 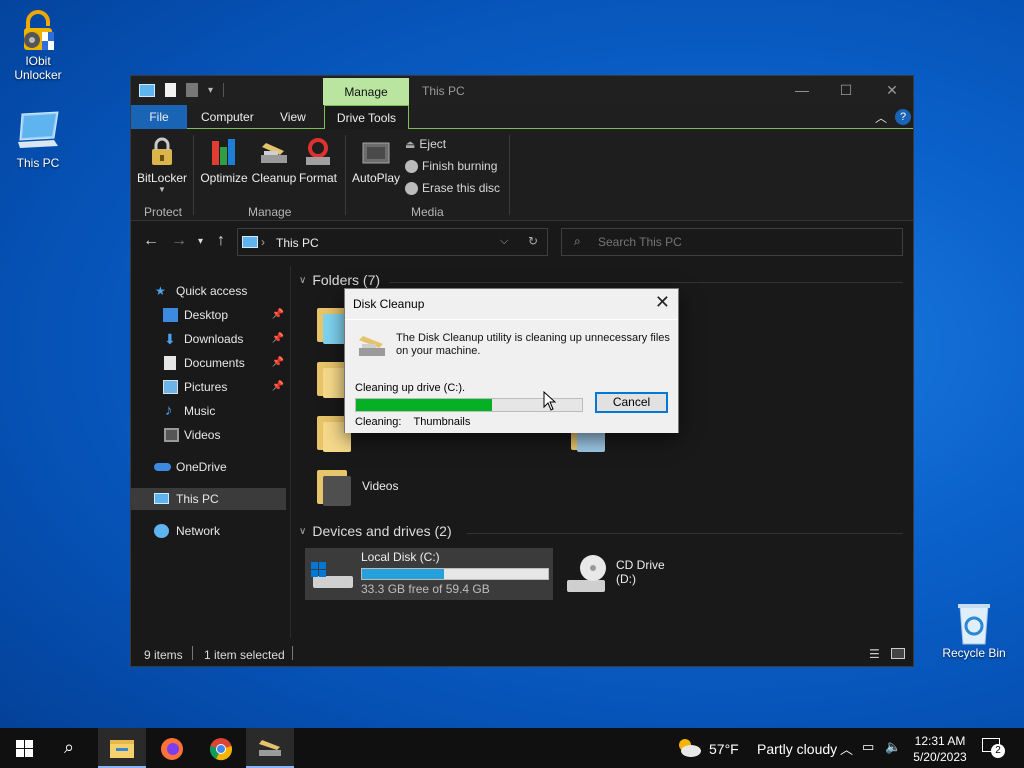 What do you see at coordinates (214, 363) in the screenshot?
I see `sidebar-item-label: Documents` at bounding box center [214, 363].